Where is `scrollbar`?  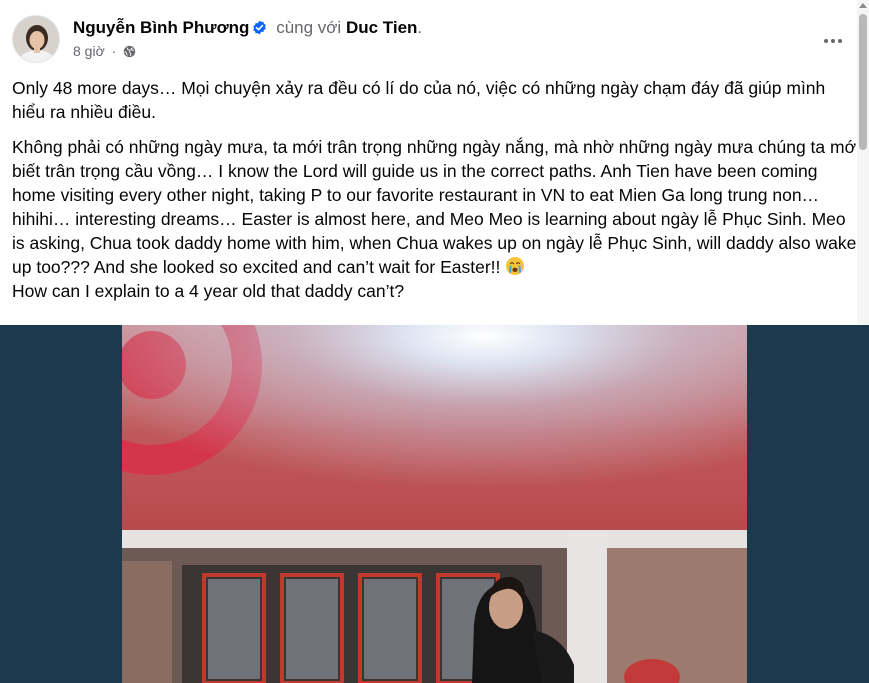 scrollbar is located at coordinates (863, 162).